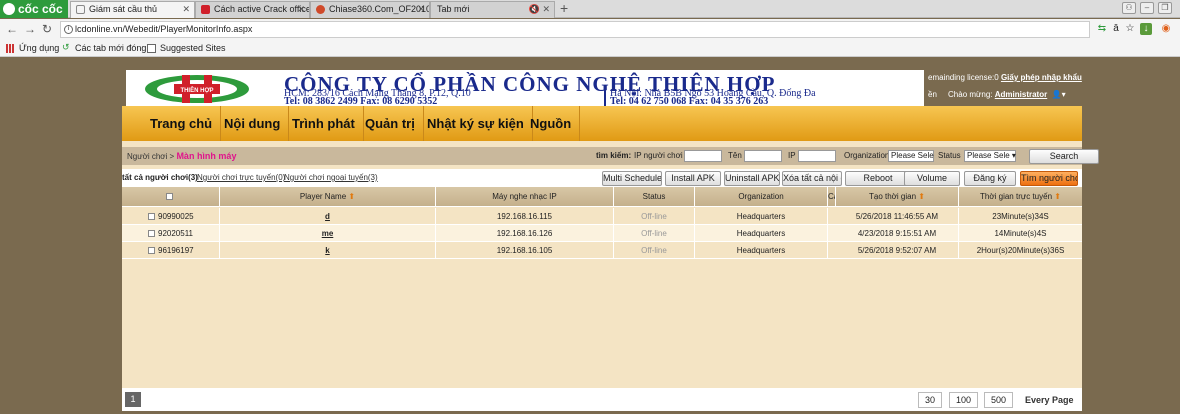  Describe the element at coordinates (328, 250) in the screenshot. I see `player-name-link: k` at that location.